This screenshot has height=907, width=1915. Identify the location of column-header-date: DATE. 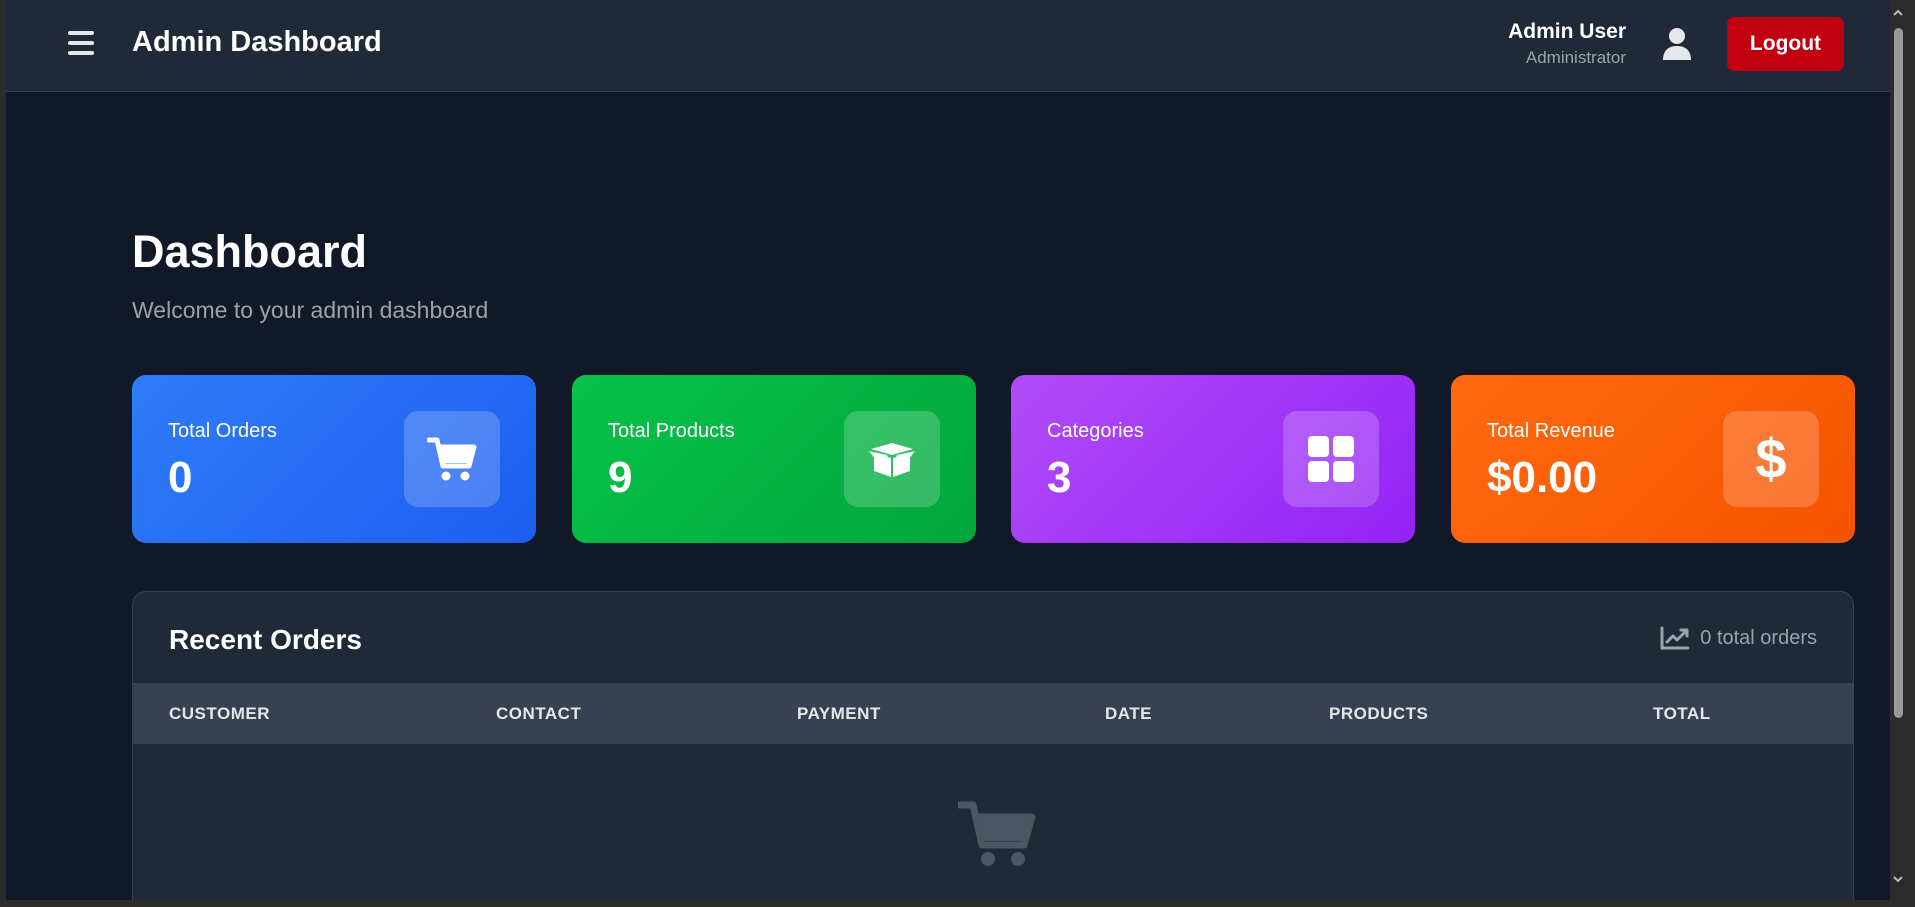
(1128, 714).